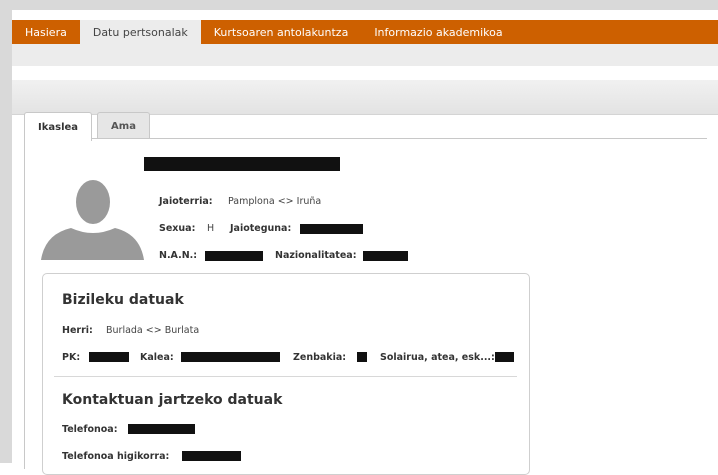  Describe the element at coordinates (186, 201) in the screenshot. I see `jaioterria-label: Jaioterria:` at that location.